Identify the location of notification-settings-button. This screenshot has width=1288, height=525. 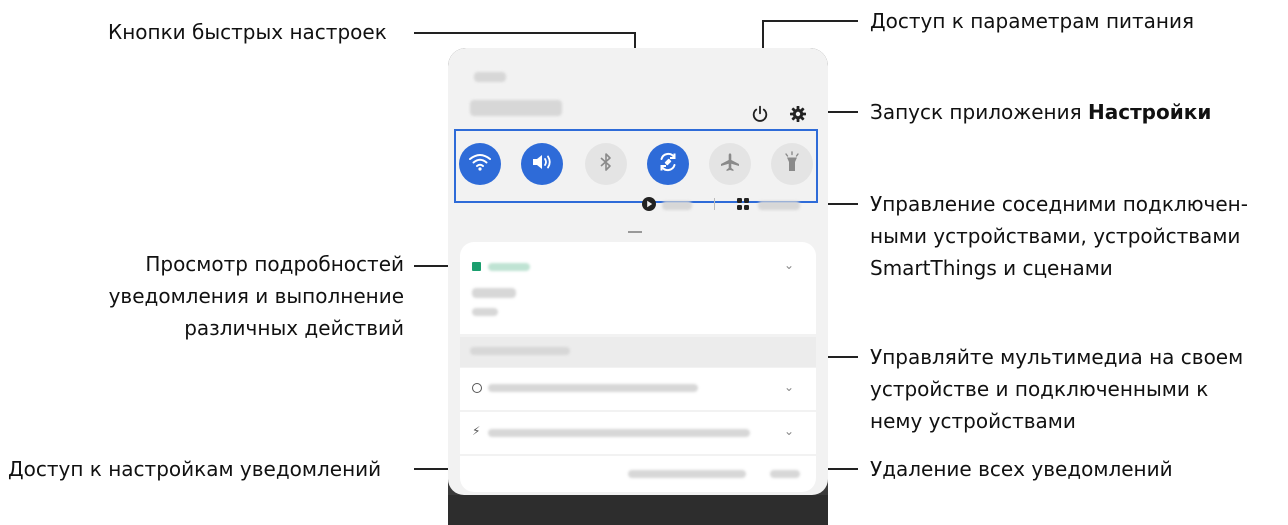
(687, 474).